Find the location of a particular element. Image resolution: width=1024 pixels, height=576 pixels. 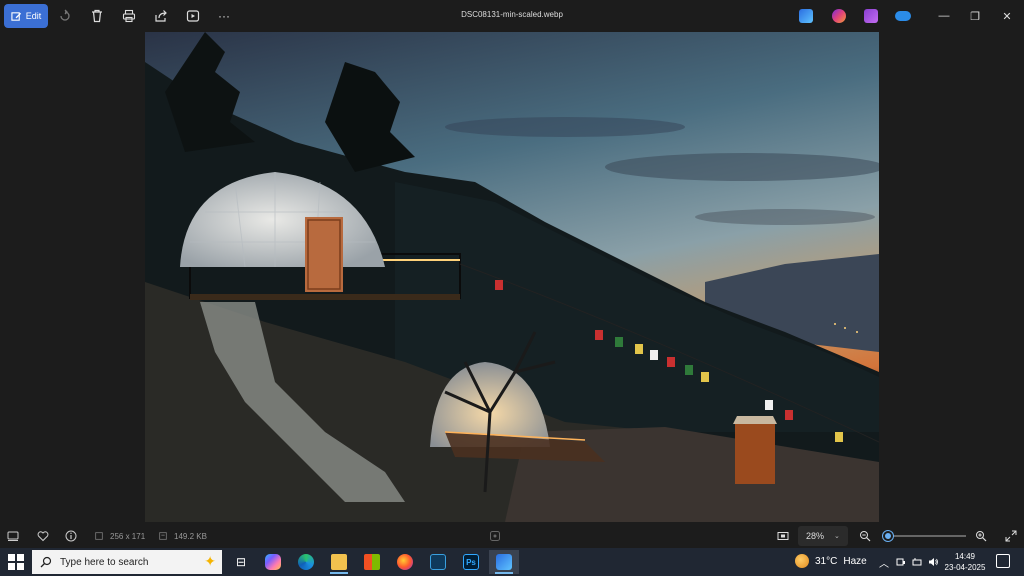

weather-widget: 31°C Haze is located at coordinates (831, 561).